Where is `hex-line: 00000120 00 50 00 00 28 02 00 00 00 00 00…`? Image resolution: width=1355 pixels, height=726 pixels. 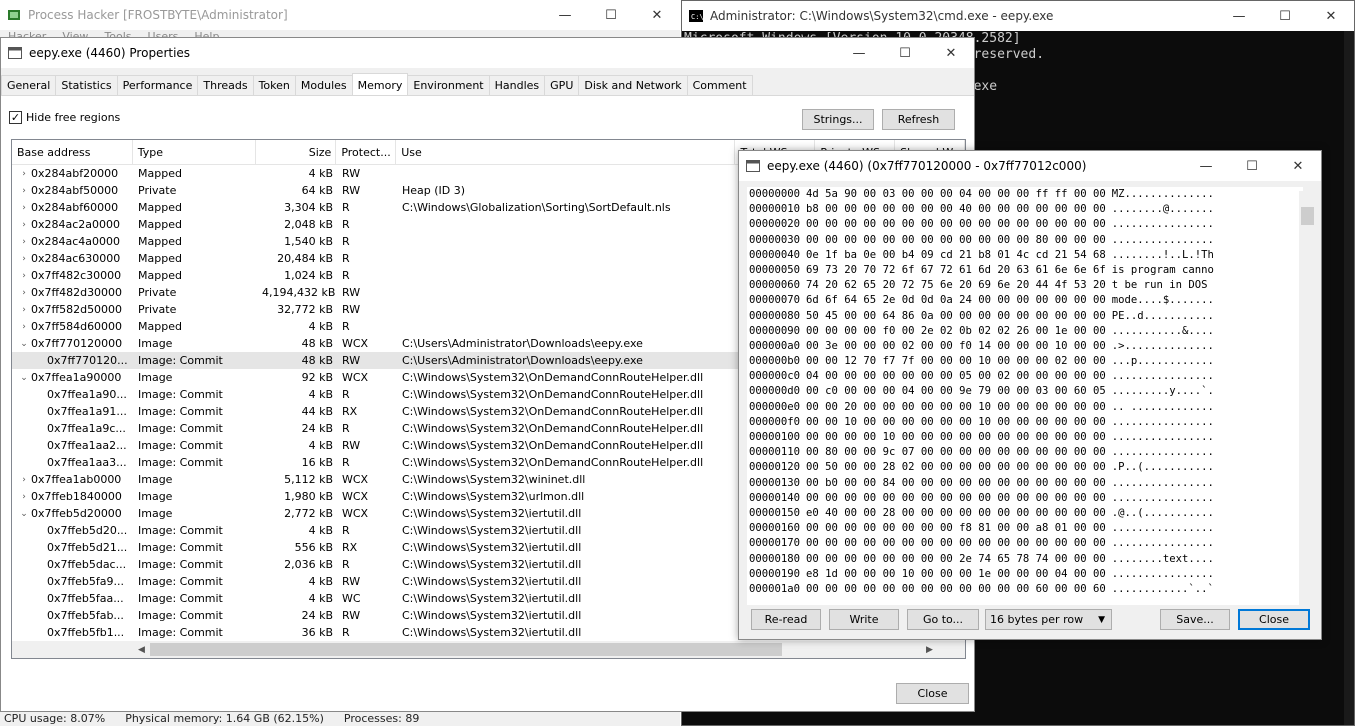 hex-line: 00000120 00 50 00 00 28 02 00 00 00 00 00… is located at coordinates (1025, 467).